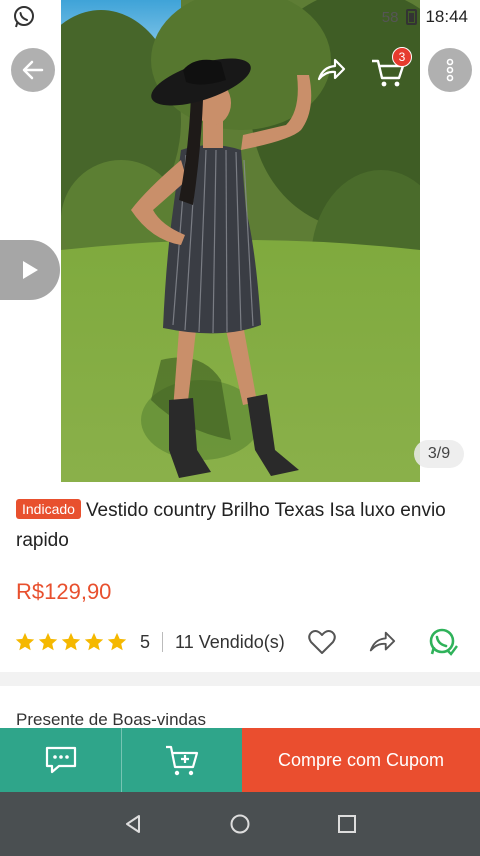 Image resolution: width=480 pixels, height=856 pixels. I want to click on nav-back-button, so click(133, 824).